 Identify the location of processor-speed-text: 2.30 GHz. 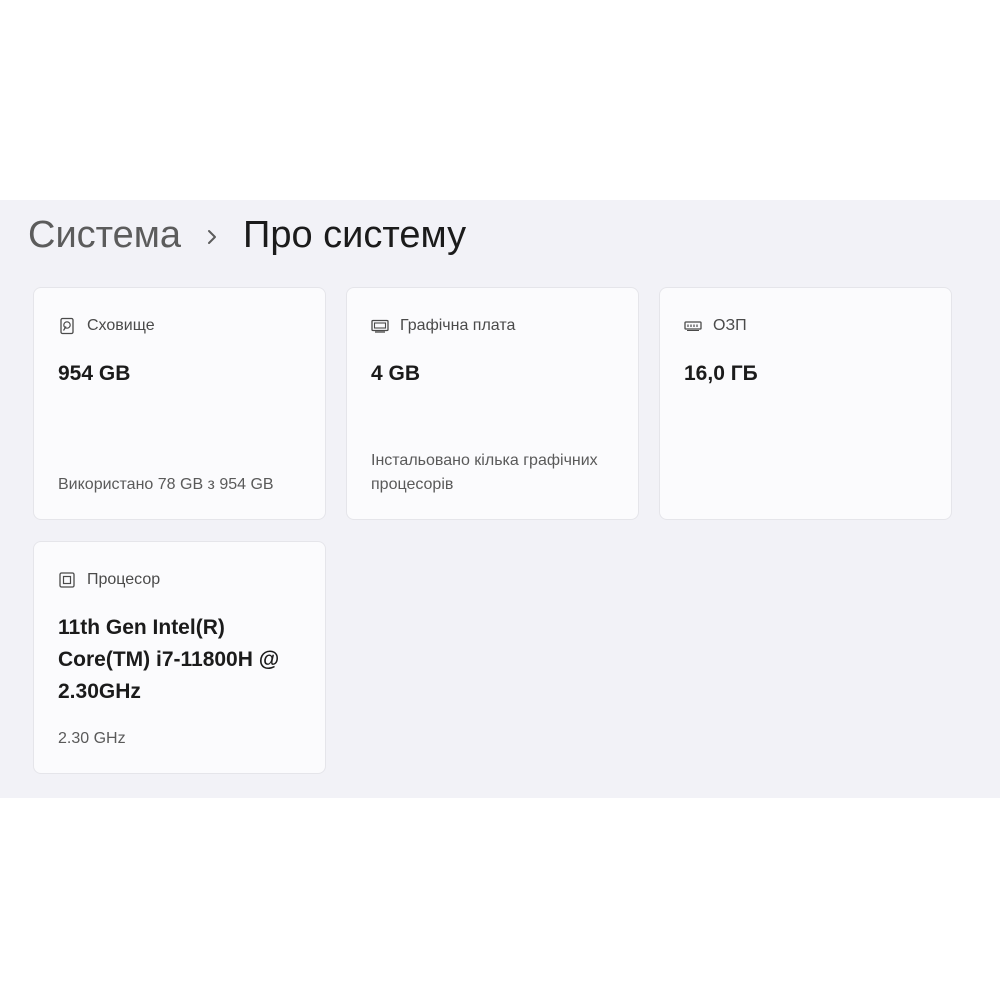
(92, 738).